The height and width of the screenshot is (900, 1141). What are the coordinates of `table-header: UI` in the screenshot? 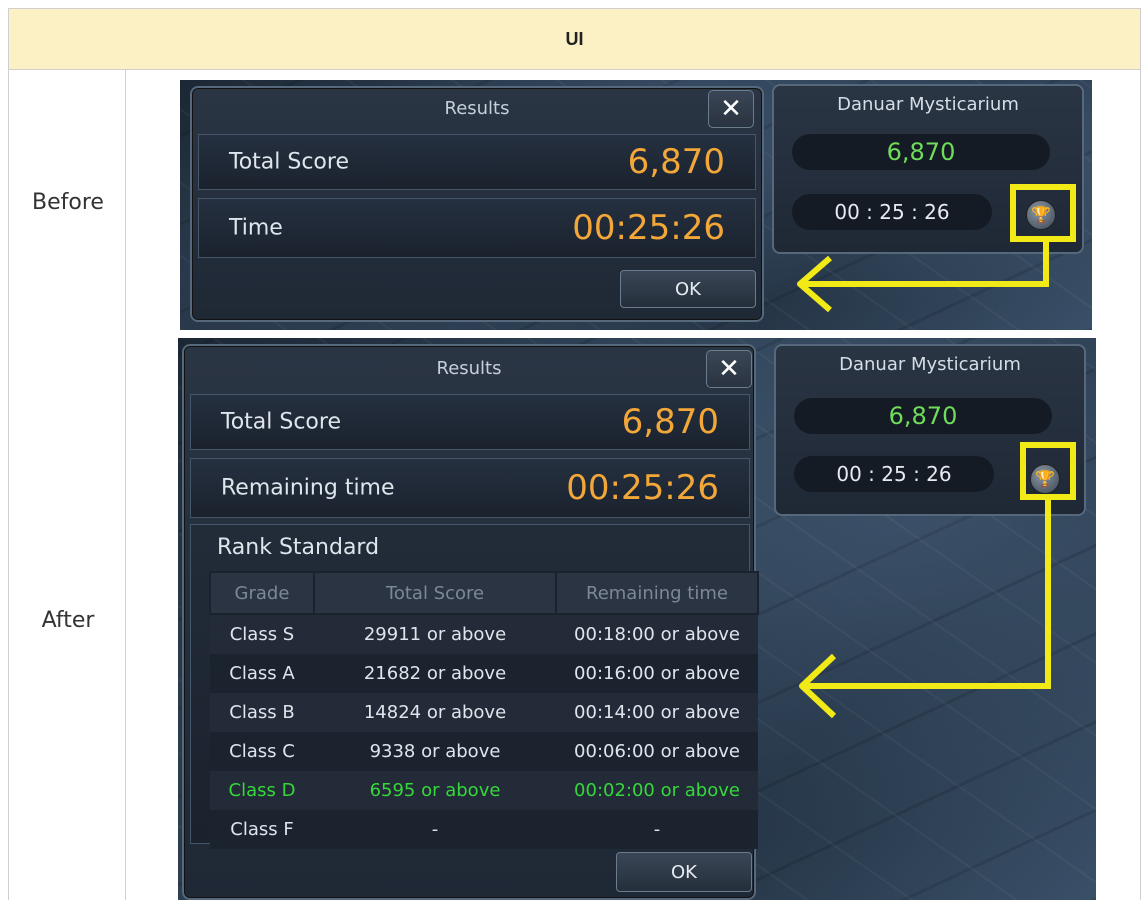 It's located at (574, 39).